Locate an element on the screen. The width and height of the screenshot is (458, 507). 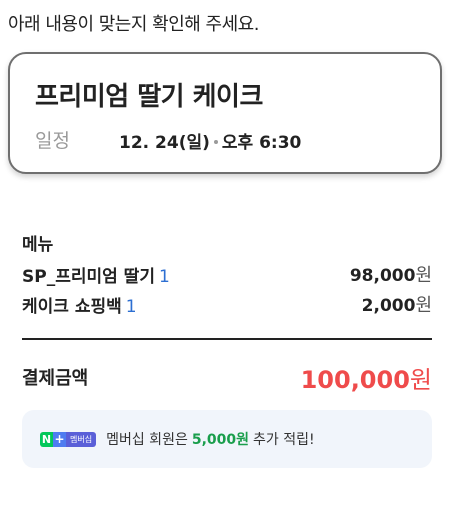
menu-item-name-wrap: 케이크 쇼핑백 1 is located at coordinates (79, 304).